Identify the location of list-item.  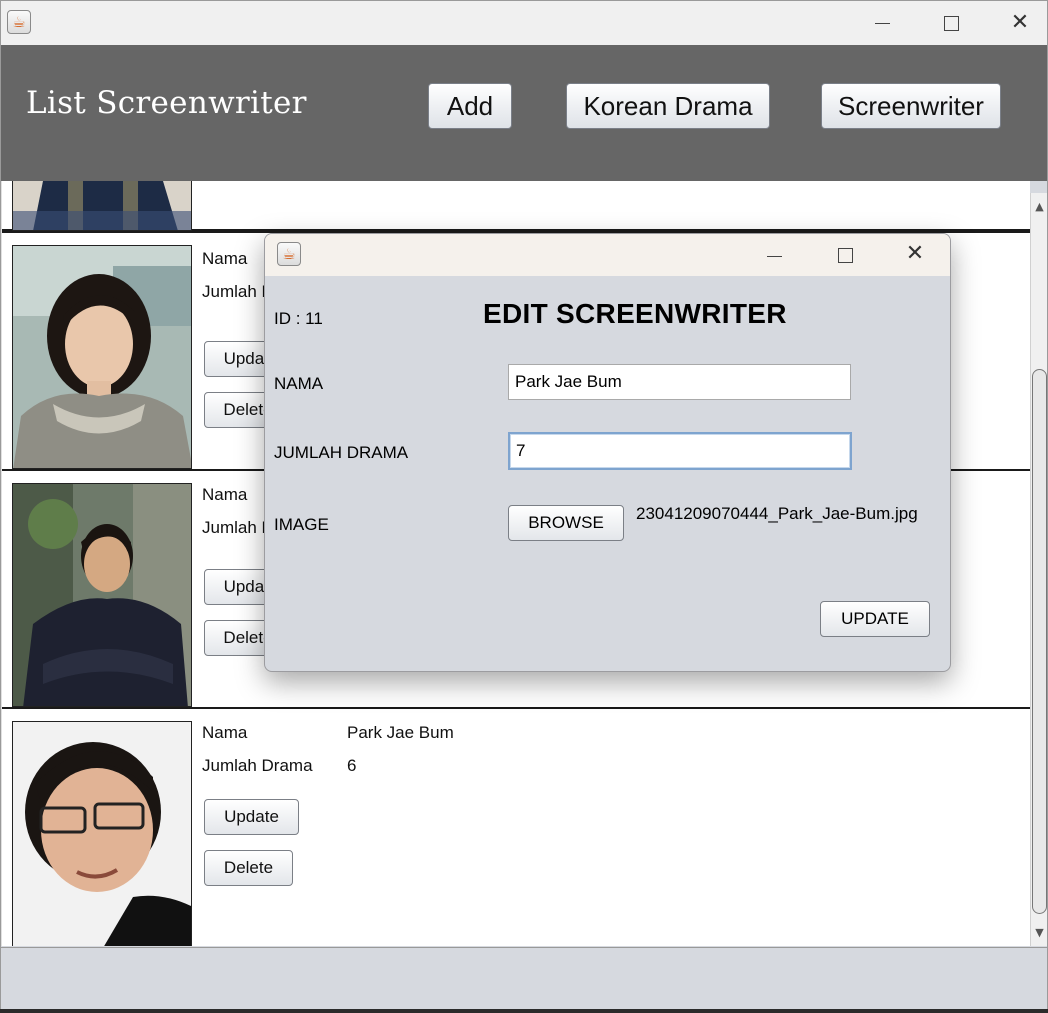
(516, 206).